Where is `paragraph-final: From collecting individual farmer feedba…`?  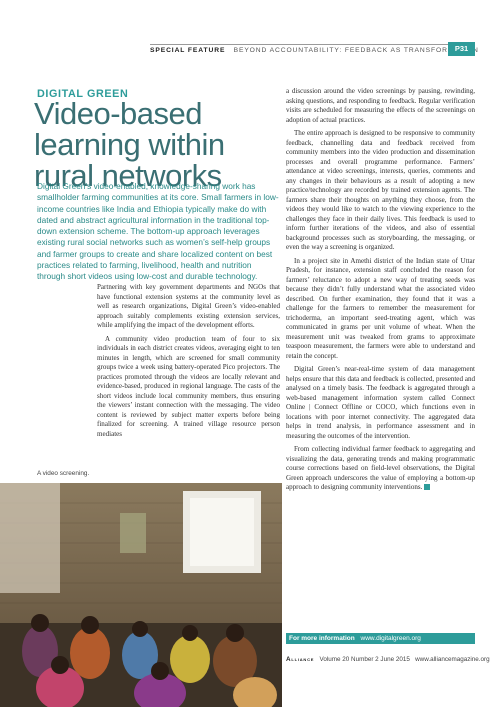
paragraph-final: From collecting individual farmer feedba… is located at coordinates (380, 469).